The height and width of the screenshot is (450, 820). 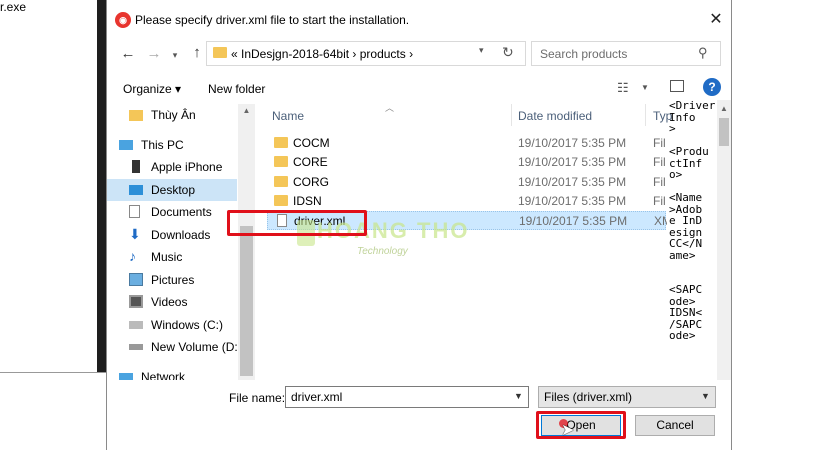 I want to click on address-bar: « InDesjgn-2018-64bit › products › ▾ ↻, so click(x=366, y=53).